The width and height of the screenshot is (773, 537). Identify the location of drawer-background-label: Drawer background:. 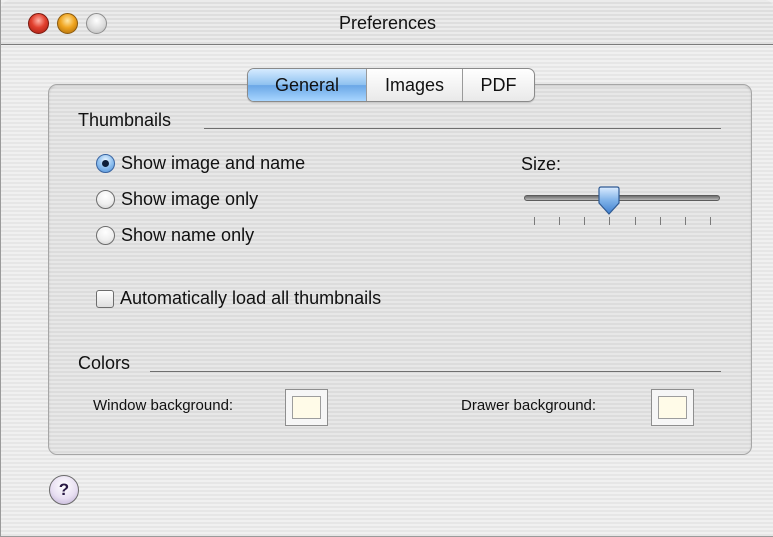
(529, 405).